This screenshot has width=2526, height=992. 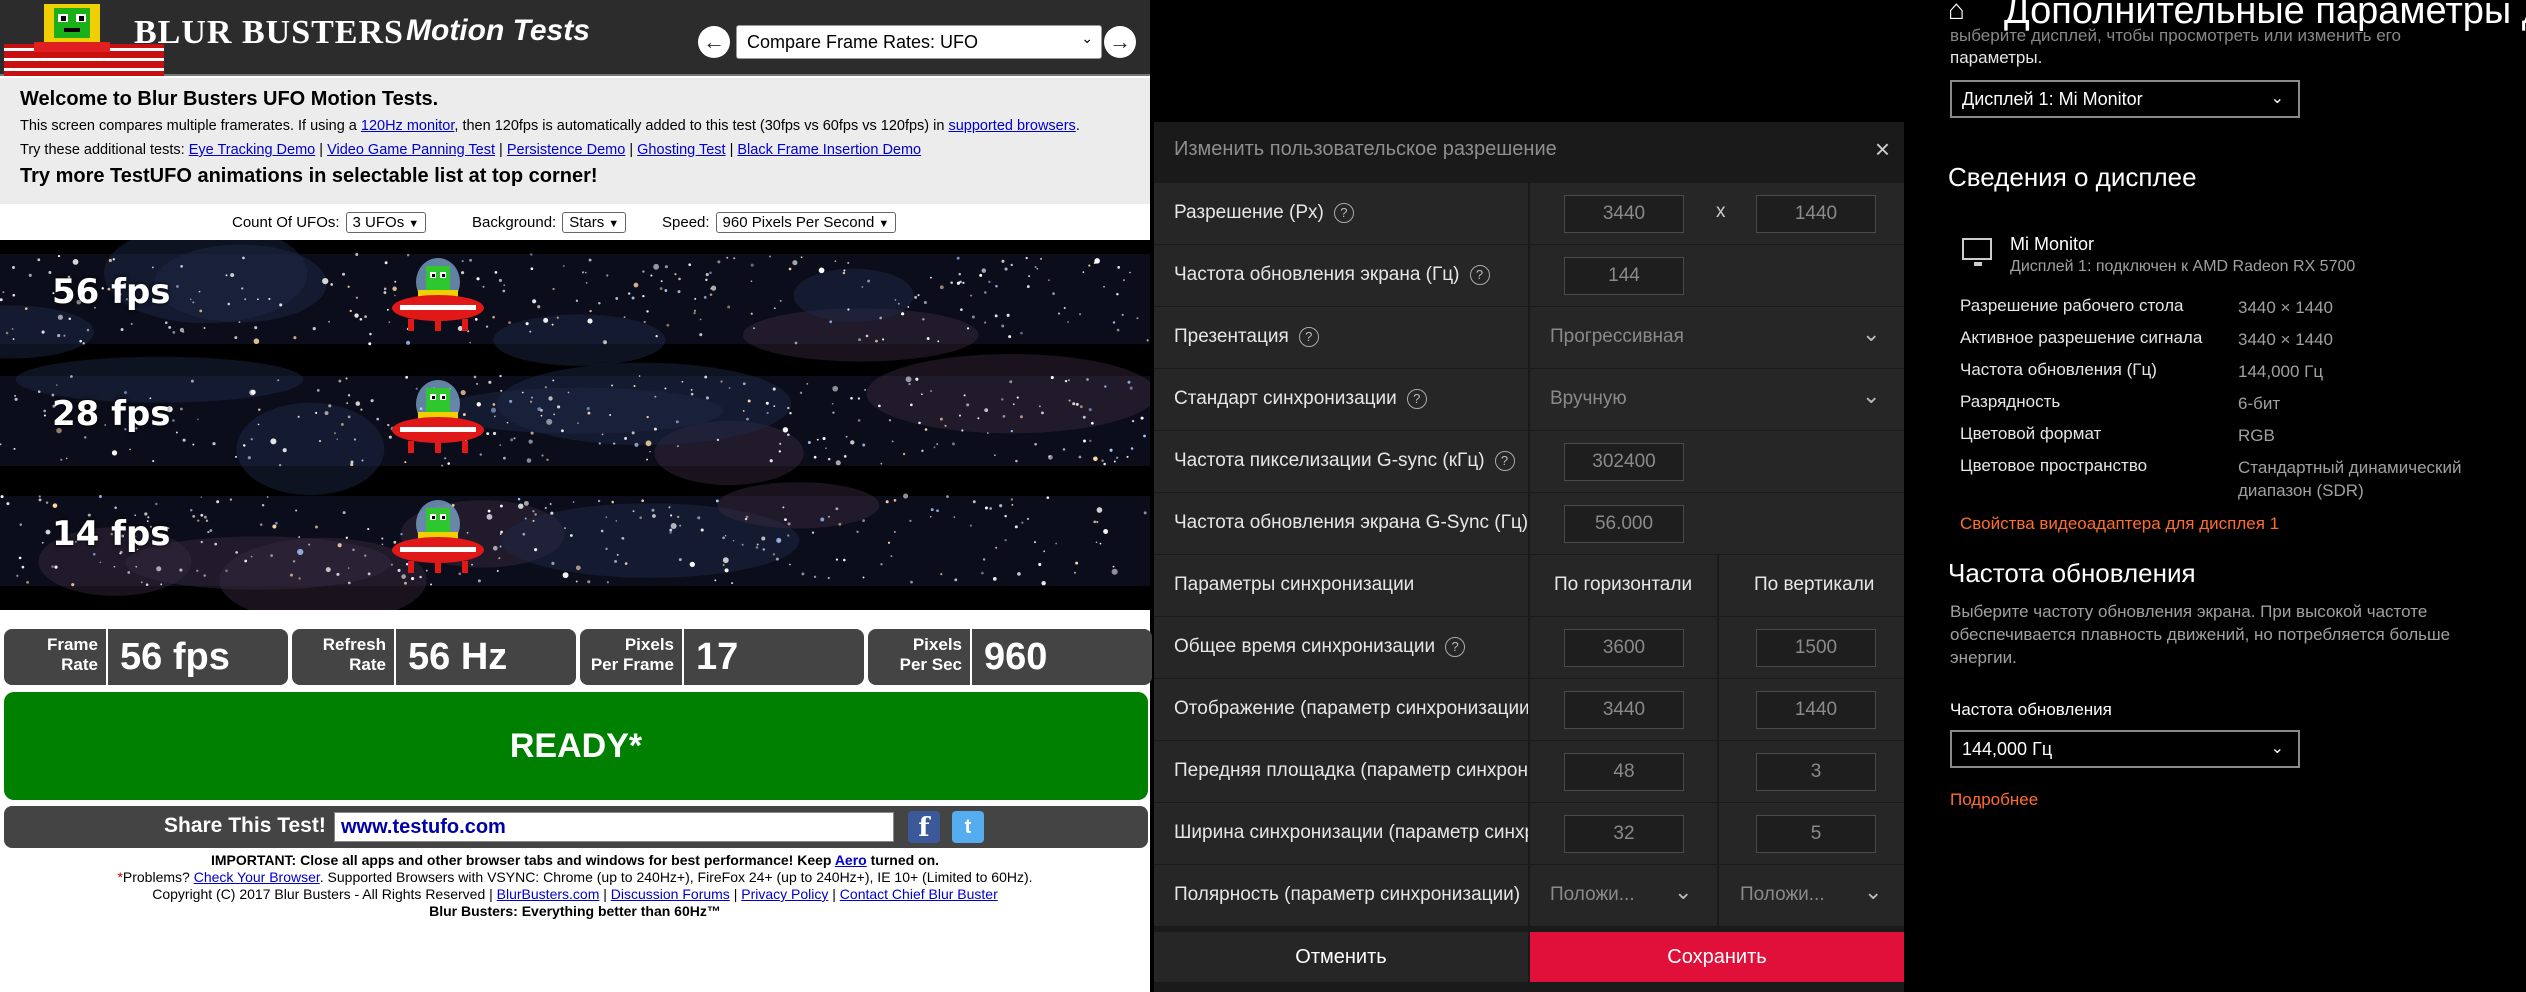 I want to click on total-v-field: 1500, so click(x=1816, y=648).